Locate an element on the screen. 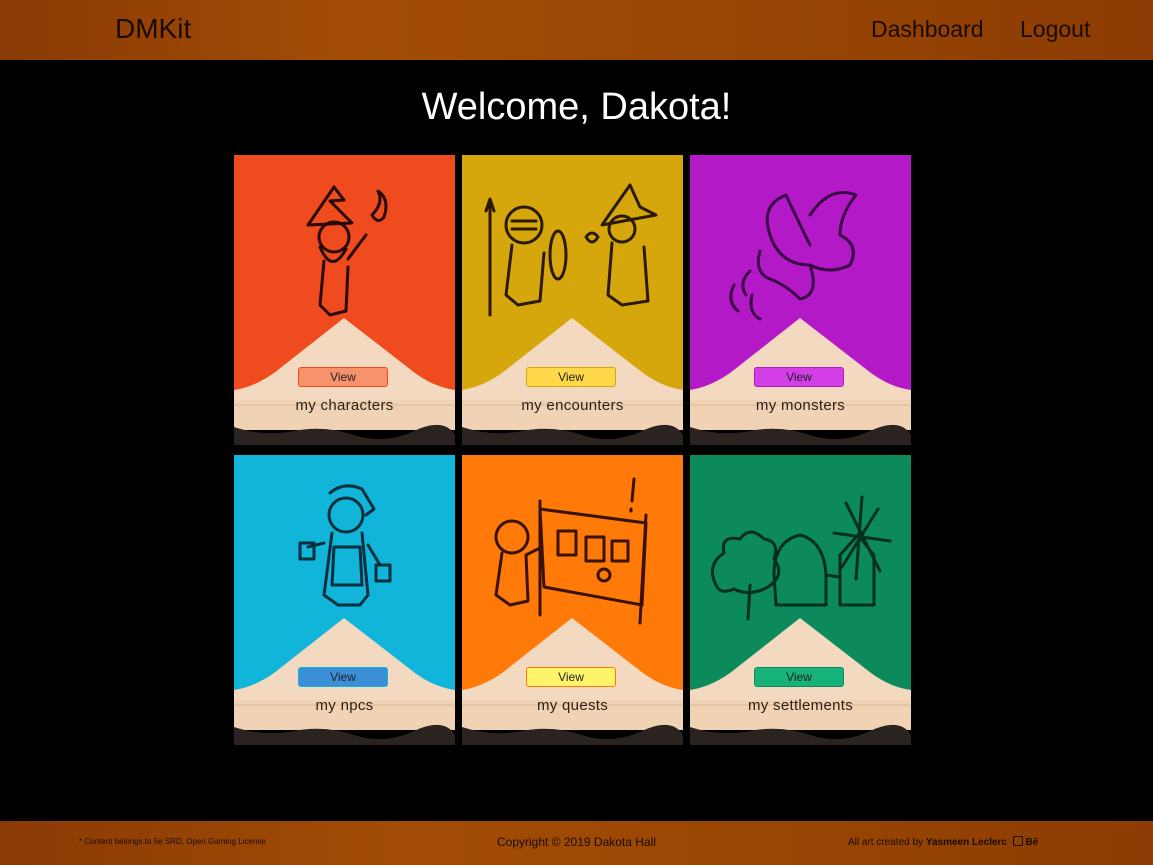 Image resolution: width=1153 pixels, height=865 pixels. footer-art-credit: All art created by Yasmeen Leclerc Bē is located at coordinates (943, 842).